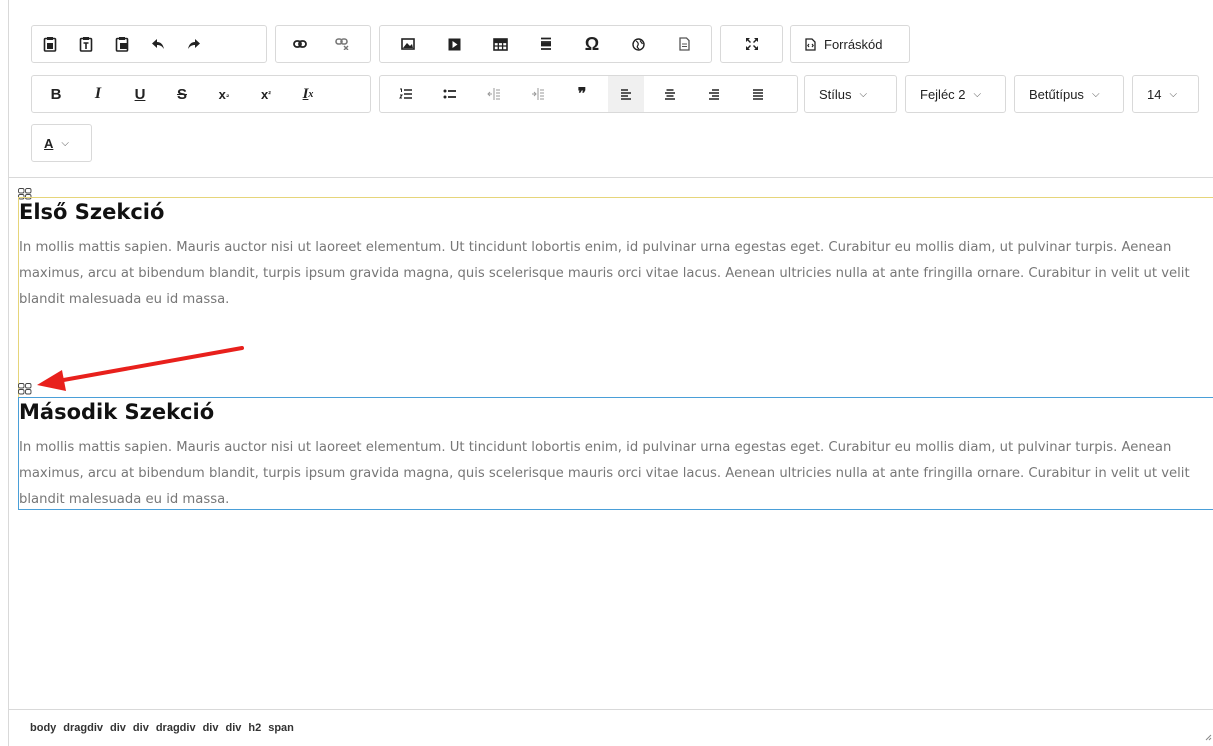 This screenshot has width=1213, height=746. I want to click on style-dropdown: Stílus ⌵, so click(850, 94).